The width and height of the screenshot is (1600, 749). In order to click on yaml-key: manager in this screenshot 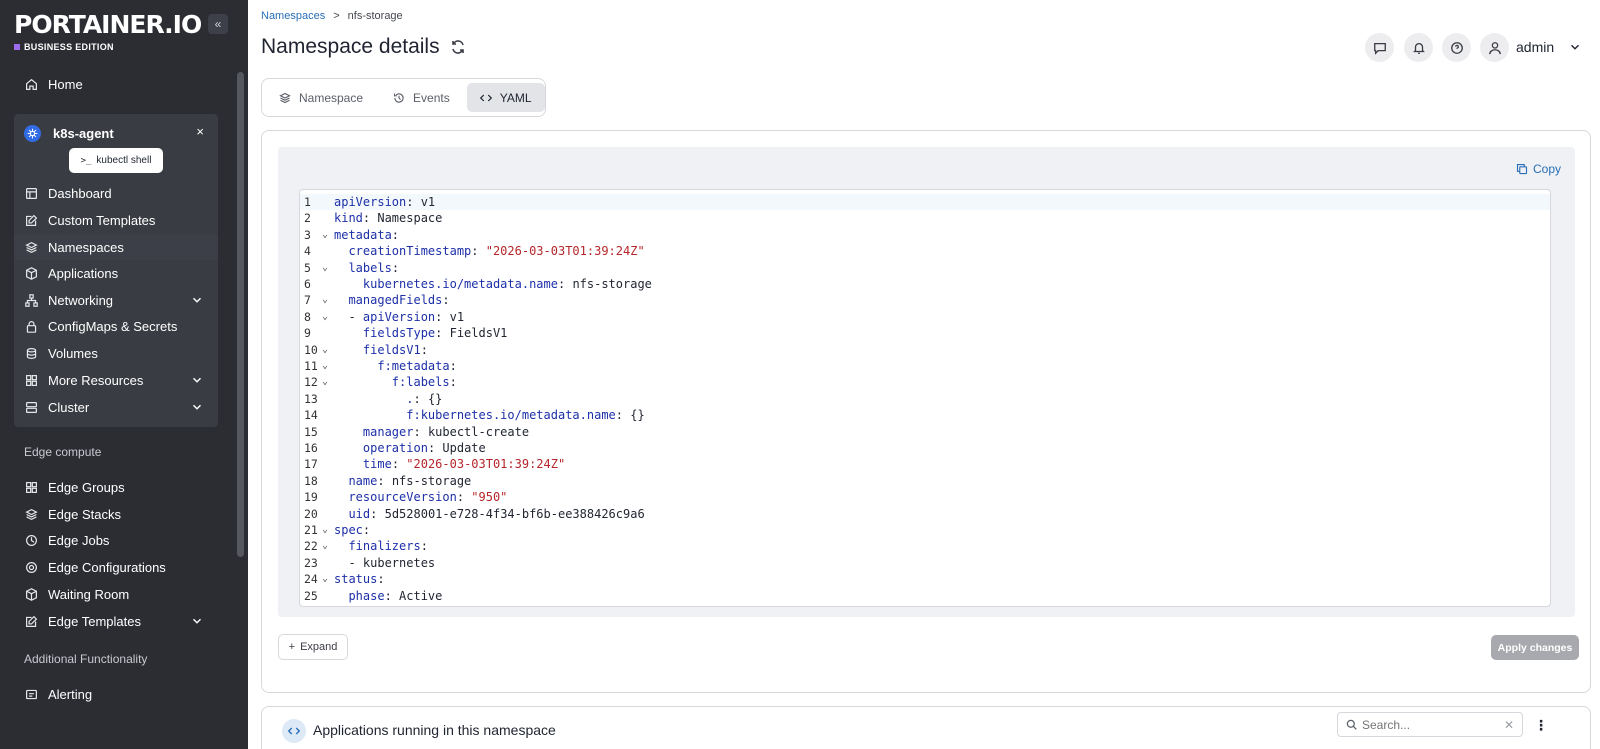, I will do `click(388, 431)`.